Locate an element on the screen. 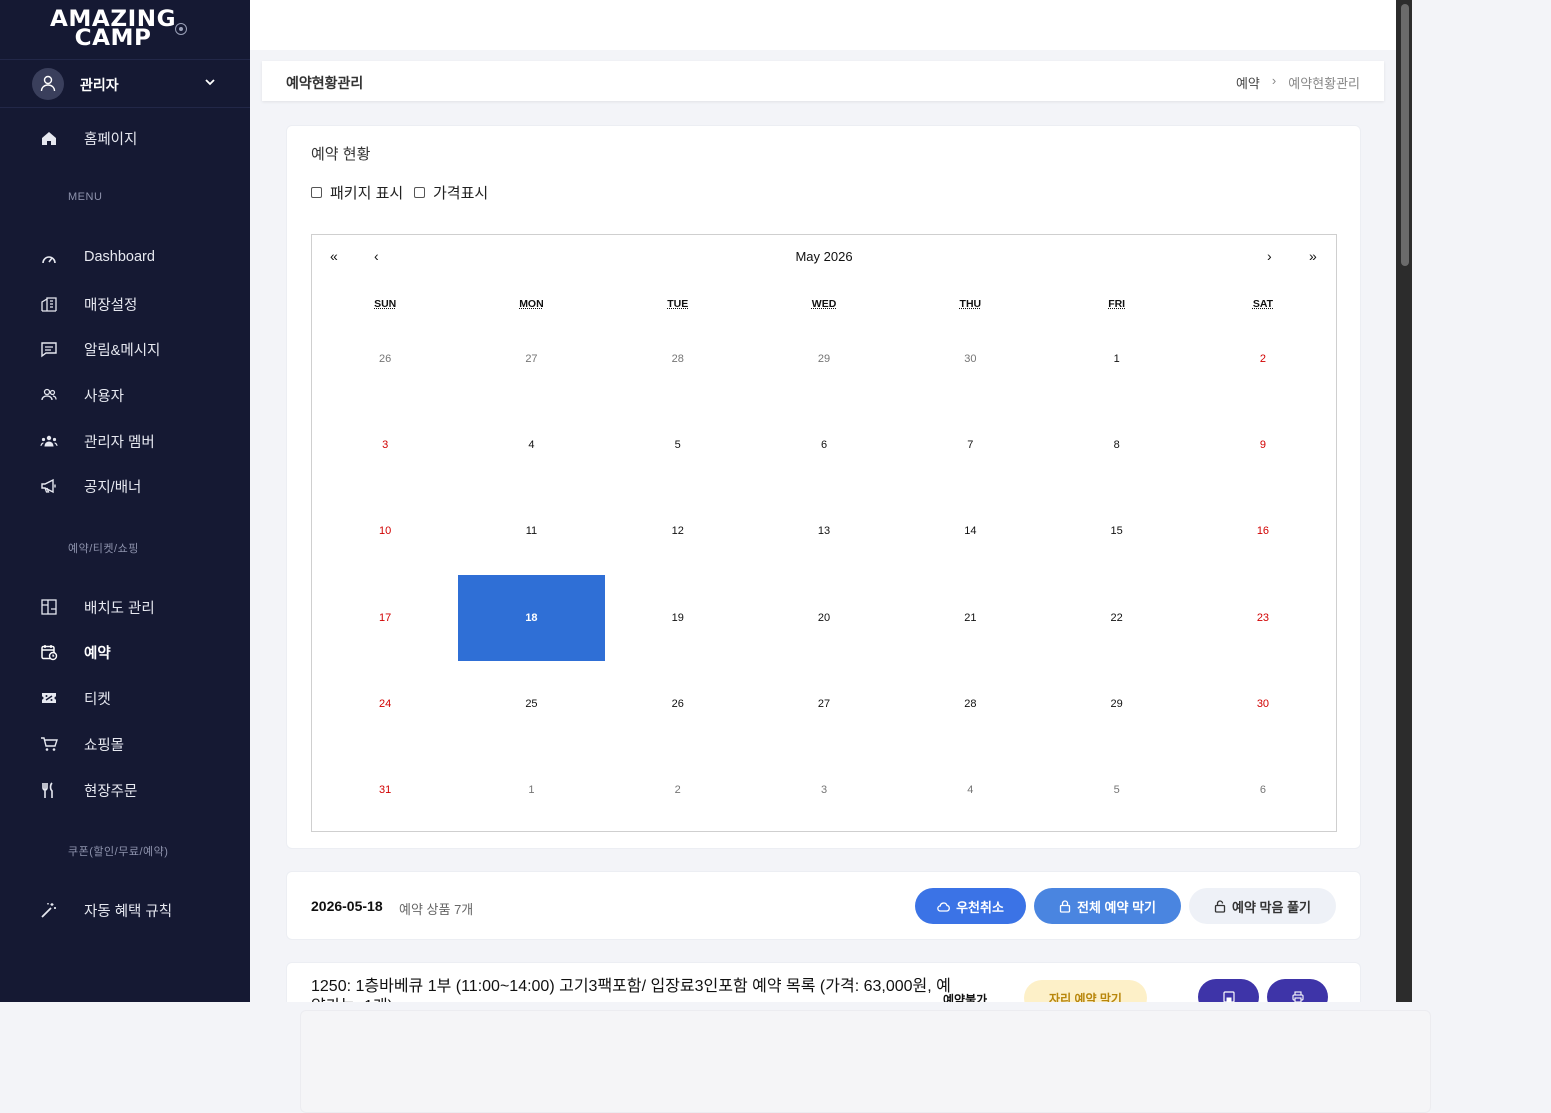 This screenshot has height=1113, width=1551. sidebar-item-label: 자동 혜택 규칙 is located at coordinates (128, 912).